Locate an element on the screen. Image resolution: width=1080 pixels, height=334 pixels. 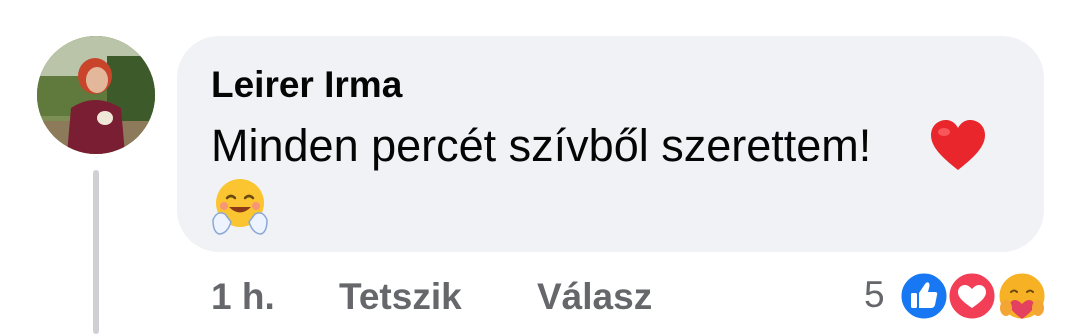
like-button: Tetszik is located at coordinates (400, 297).